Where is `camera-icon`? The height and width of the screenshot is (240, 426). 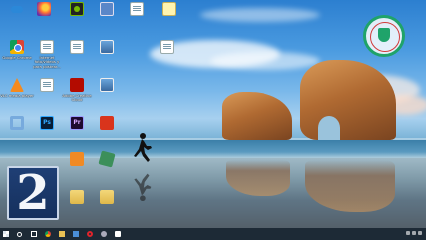
camera-icon is located at coordinates (117, 234).